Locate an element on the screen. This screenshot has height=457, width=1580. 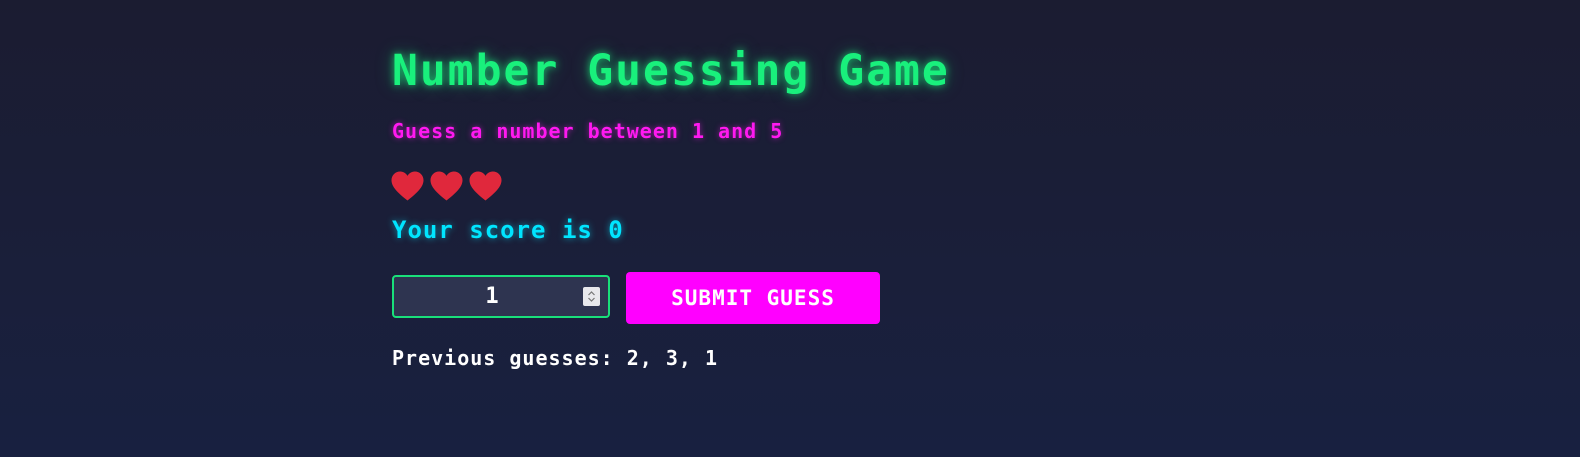
stepper-up-icon is located at coordinates (591, 293).